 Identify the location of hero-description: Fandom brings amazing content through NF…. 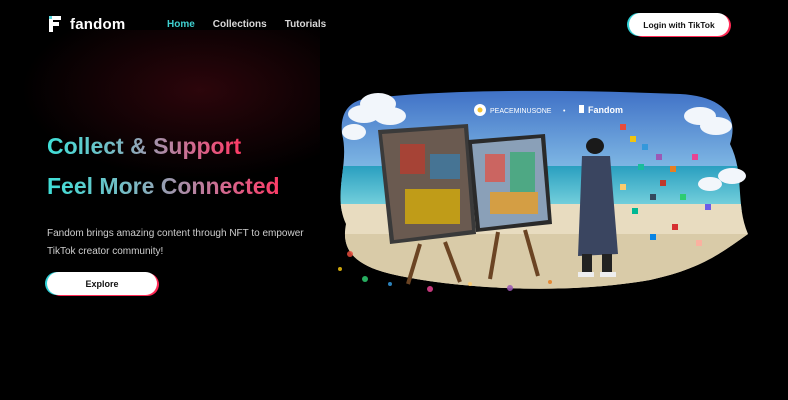
(175, 242).